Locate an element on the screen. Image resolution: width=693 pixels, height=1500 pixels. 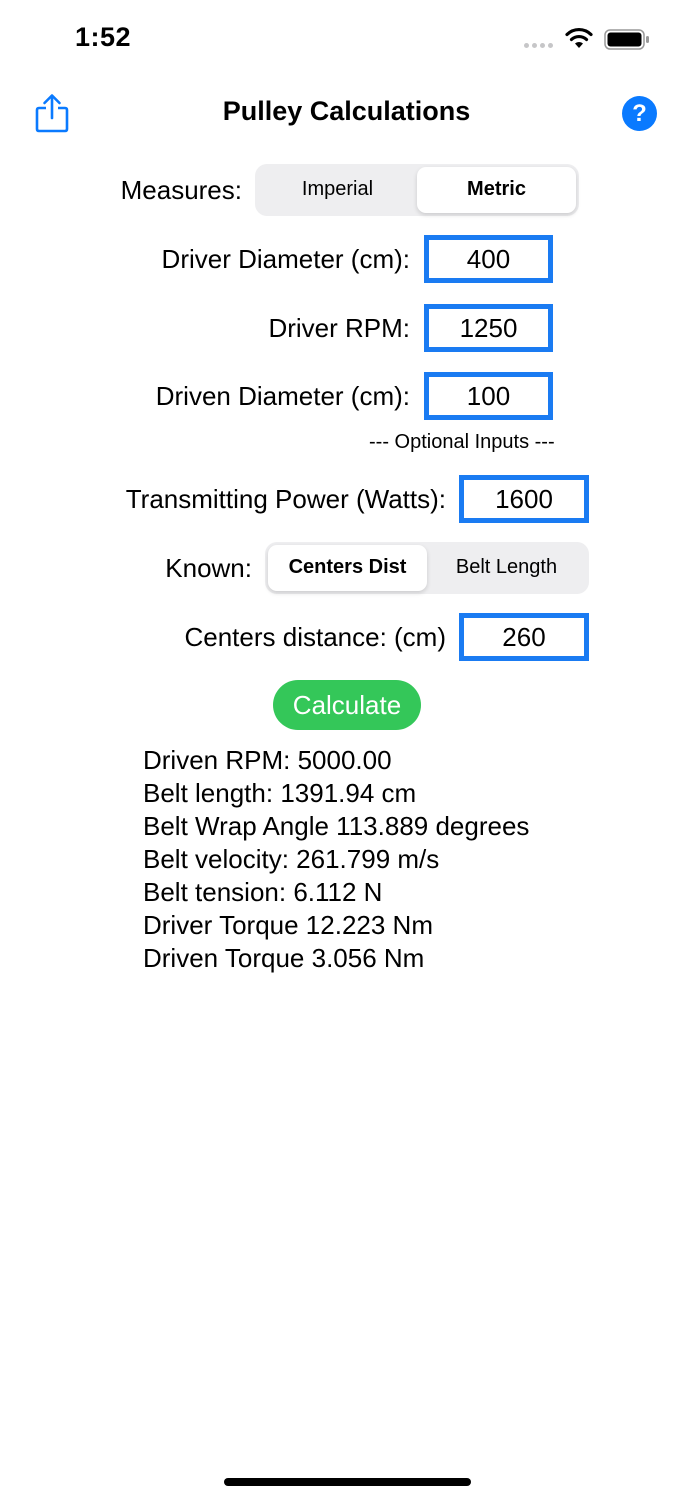
segment-imperial: Imperial is located at coordinates (337, 190).